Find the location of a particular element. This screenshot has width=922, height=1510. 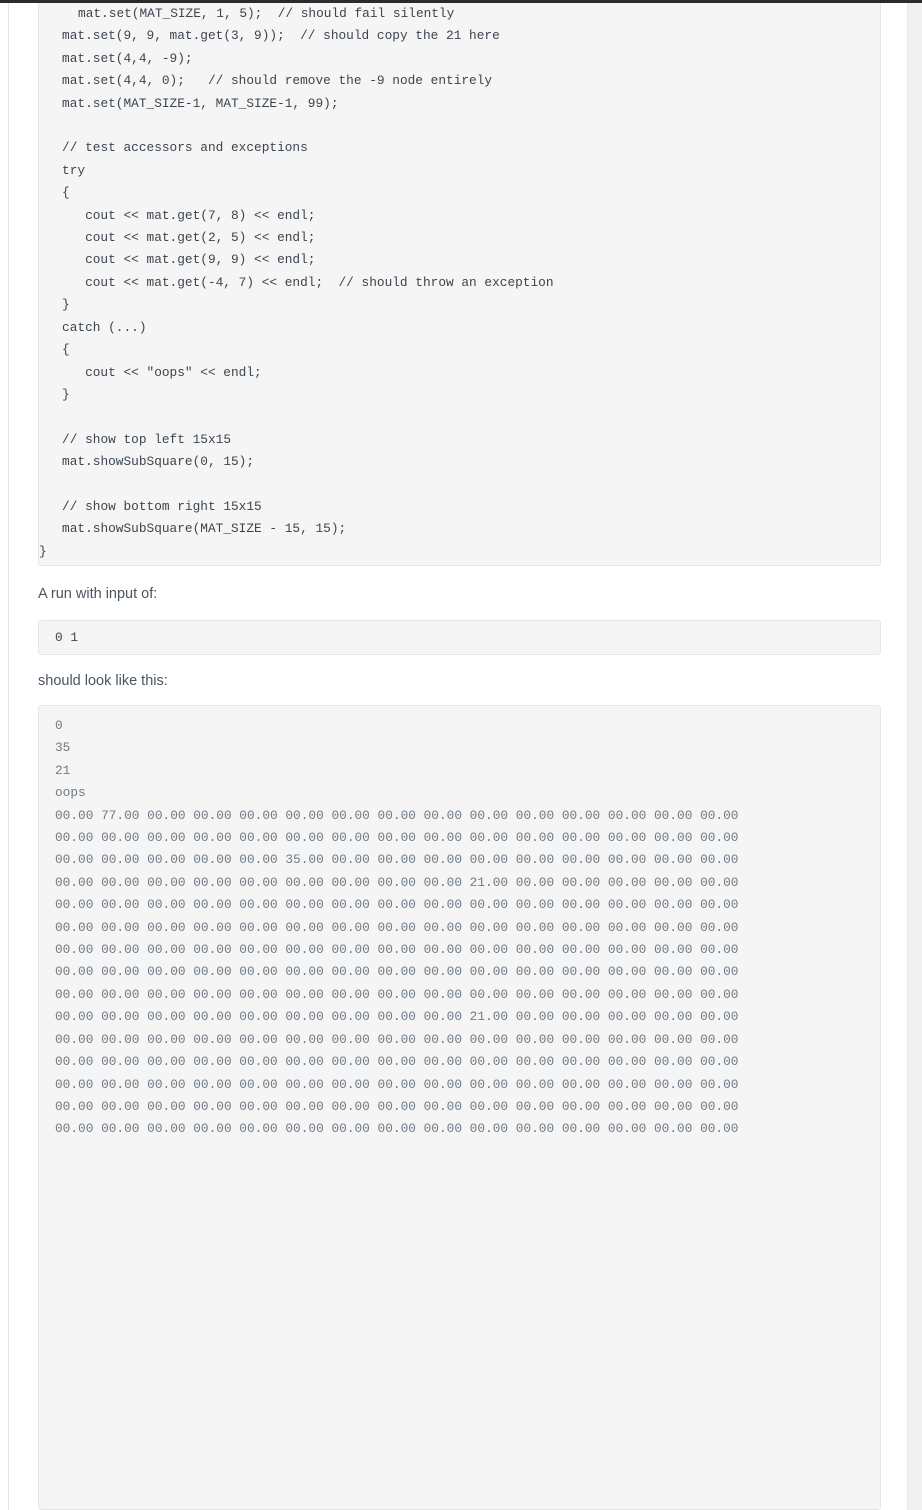

code-block-sample-input-text: 0 1 is located at coordinates (67, 637).